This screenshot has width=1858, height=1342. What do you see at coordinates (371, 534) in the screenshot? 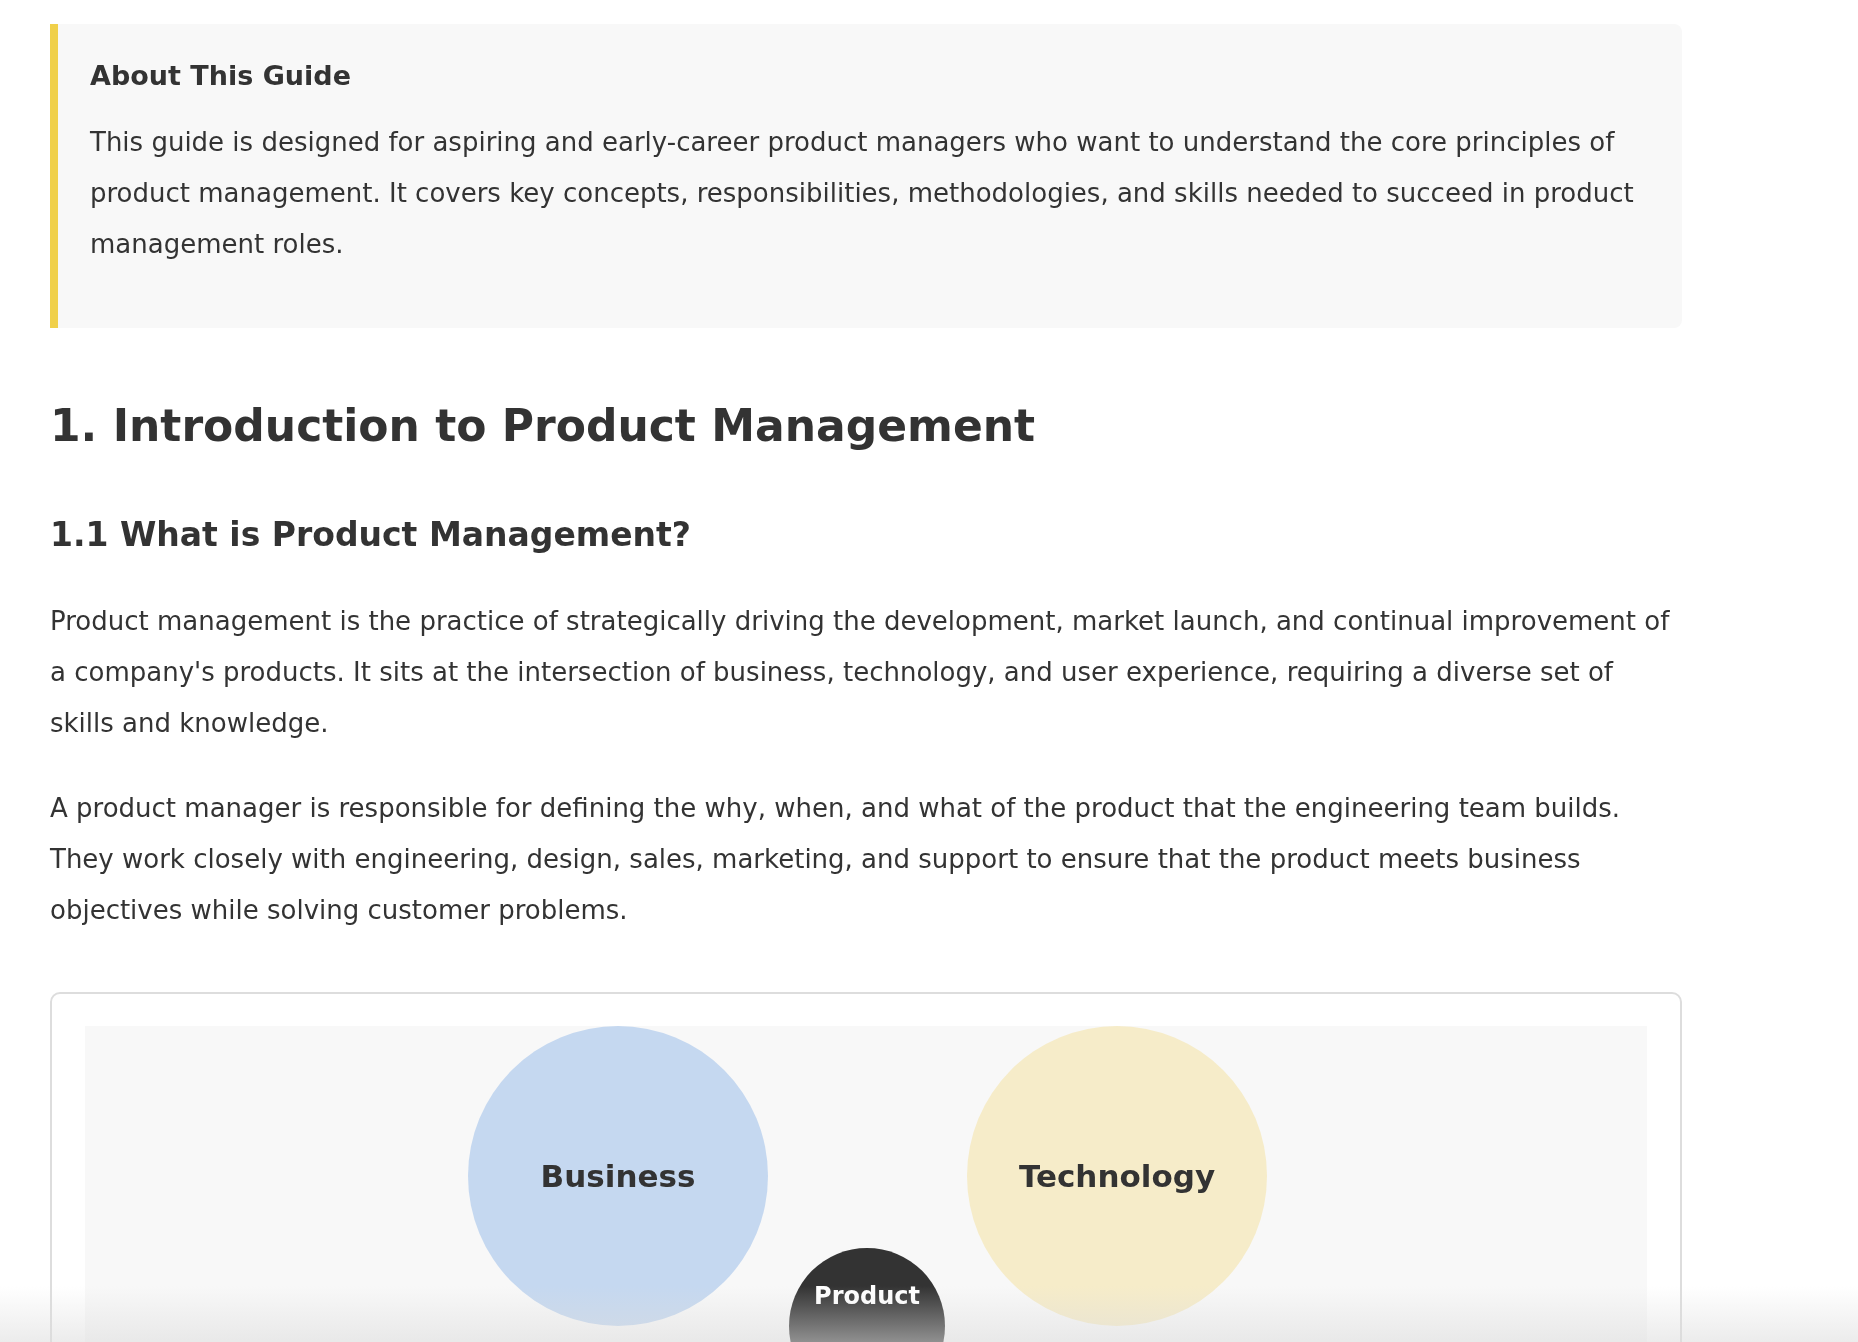
I see `subsection-heading: 1.1 What is Product Management?` at bounding box center [371, 534].